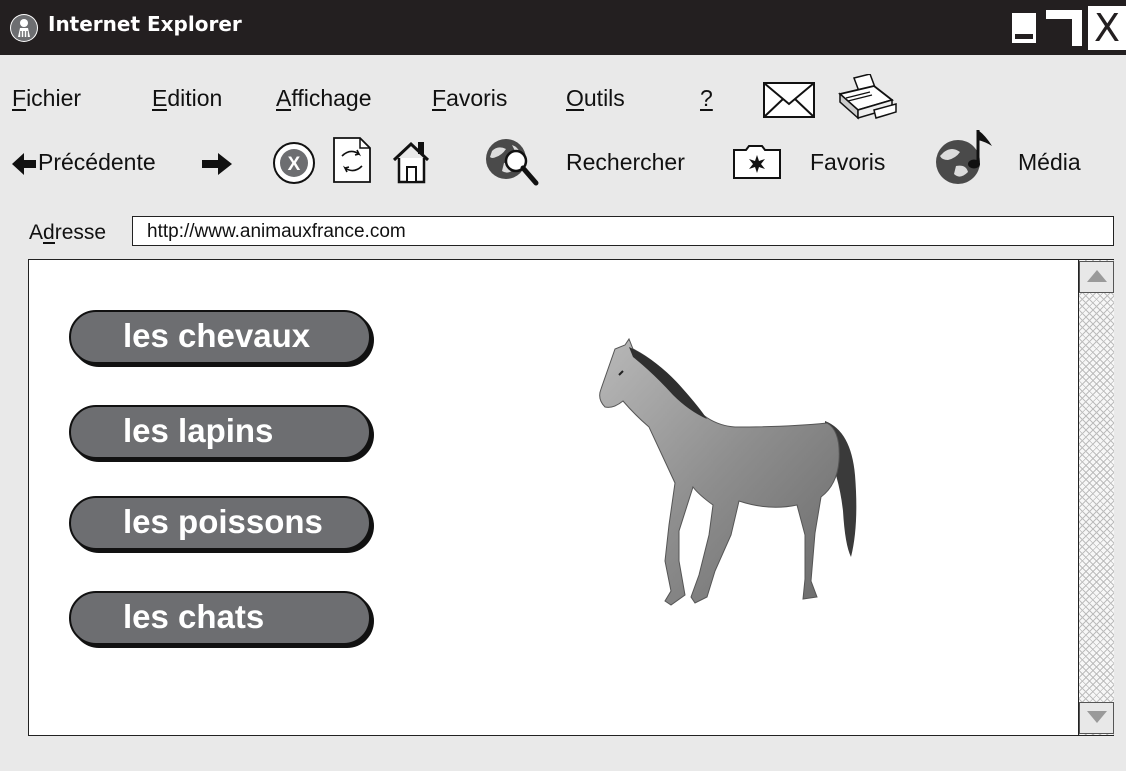  Describe the element at coordinates (24, 28) in the screenshot. I see `internet-explorer-logo-icon` at that location.